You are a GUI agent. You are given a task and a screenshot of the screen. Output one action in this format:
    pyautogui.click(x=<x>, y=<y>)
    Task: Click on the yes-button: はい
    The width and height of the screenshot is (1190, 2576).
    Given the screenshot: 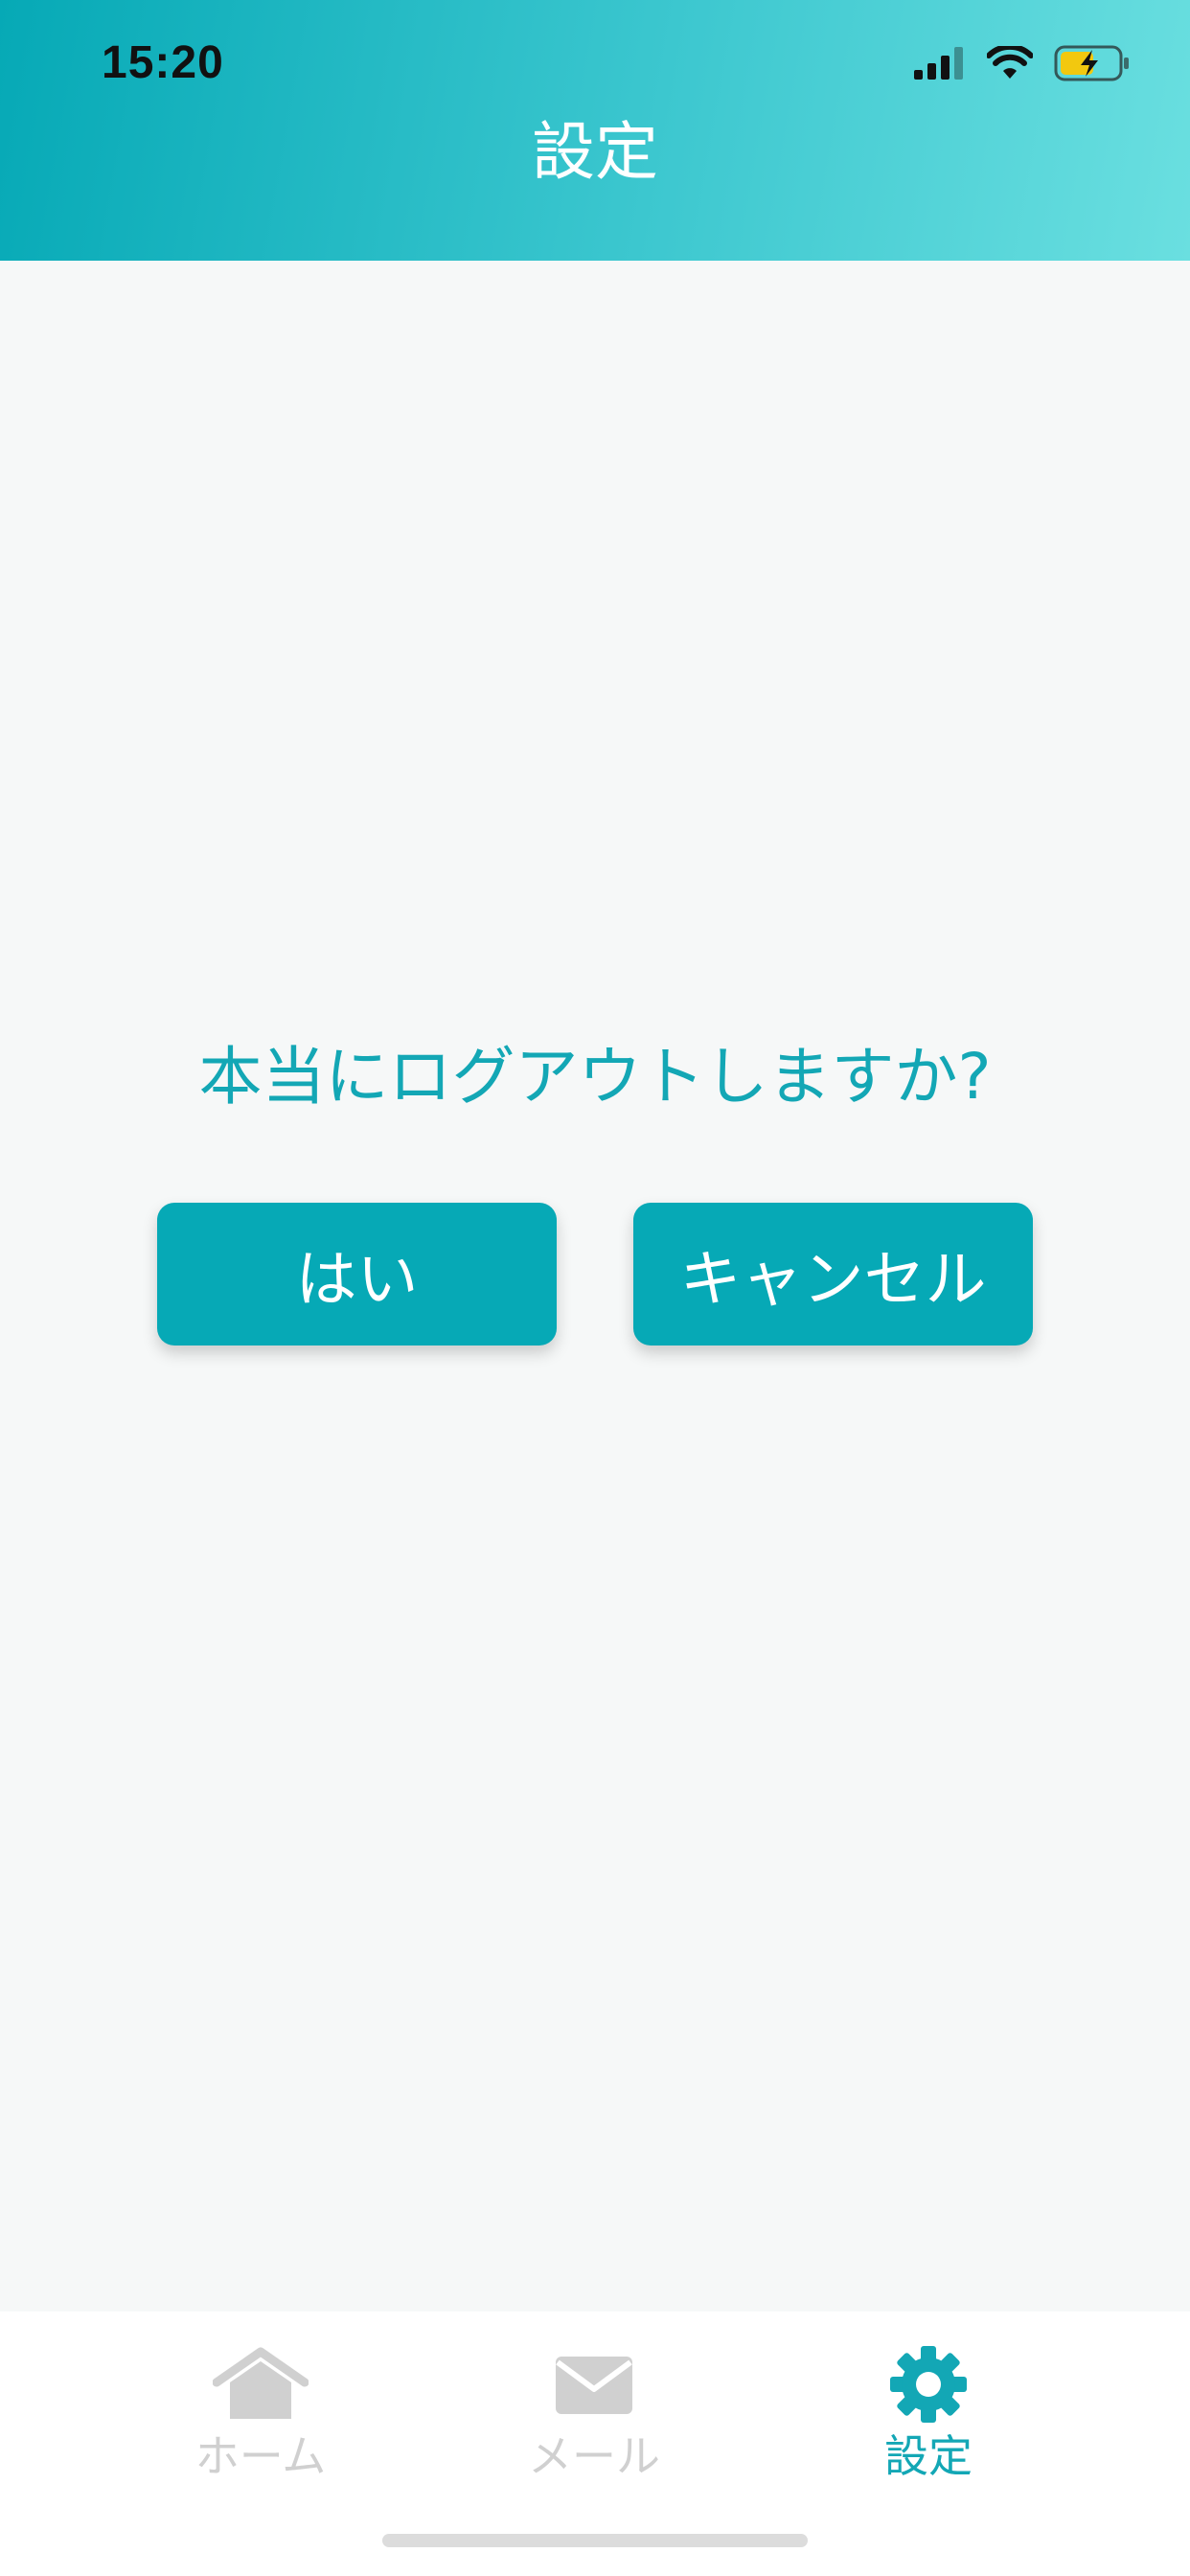 What is the action you would take?
    pyautogui.click(x=357, y=1274)
    